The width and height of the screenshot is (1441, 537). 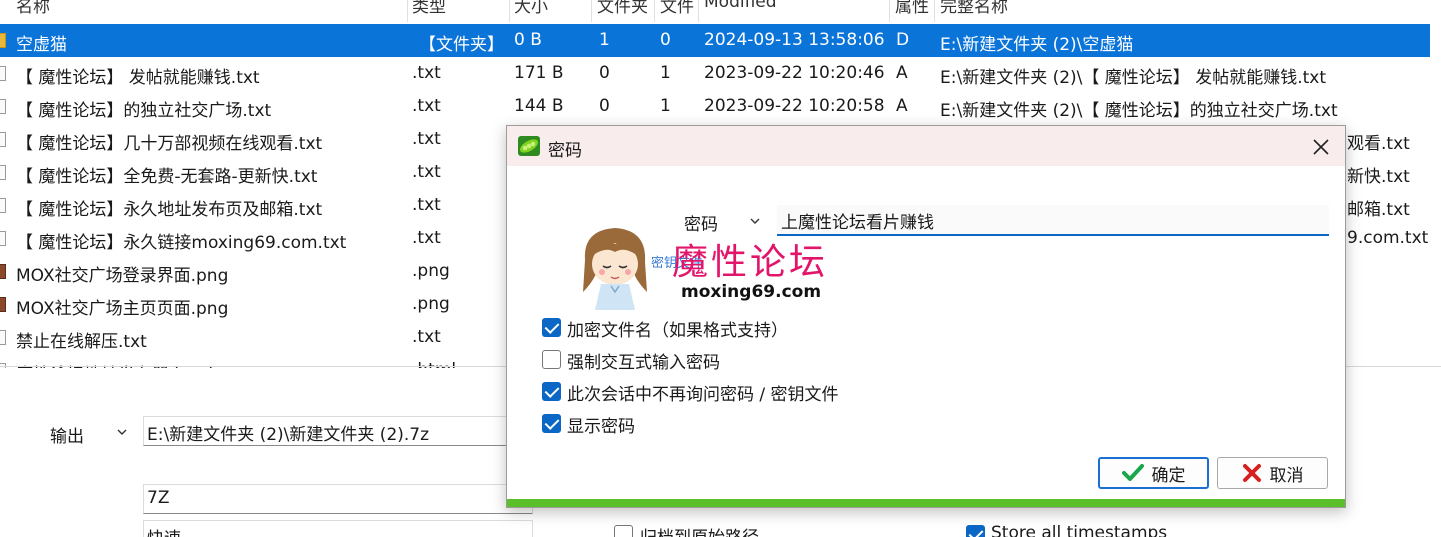 I want to click on file-name: MOX社交广场登录界面.png, so click(x=122, y=276).